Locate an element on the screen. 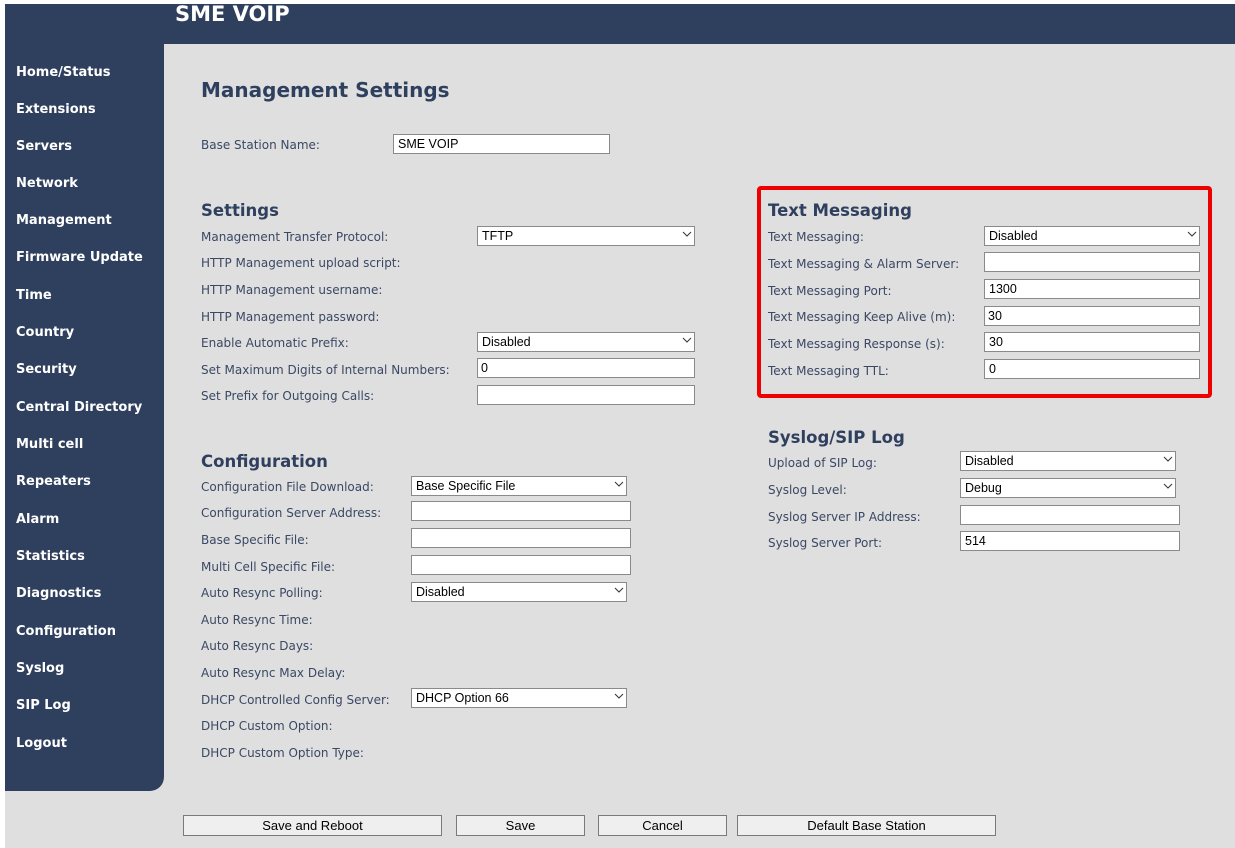 This screenshot has width=1235, height=848. config-file-download-value: Base Specific File is located at coordinates (466, 486).